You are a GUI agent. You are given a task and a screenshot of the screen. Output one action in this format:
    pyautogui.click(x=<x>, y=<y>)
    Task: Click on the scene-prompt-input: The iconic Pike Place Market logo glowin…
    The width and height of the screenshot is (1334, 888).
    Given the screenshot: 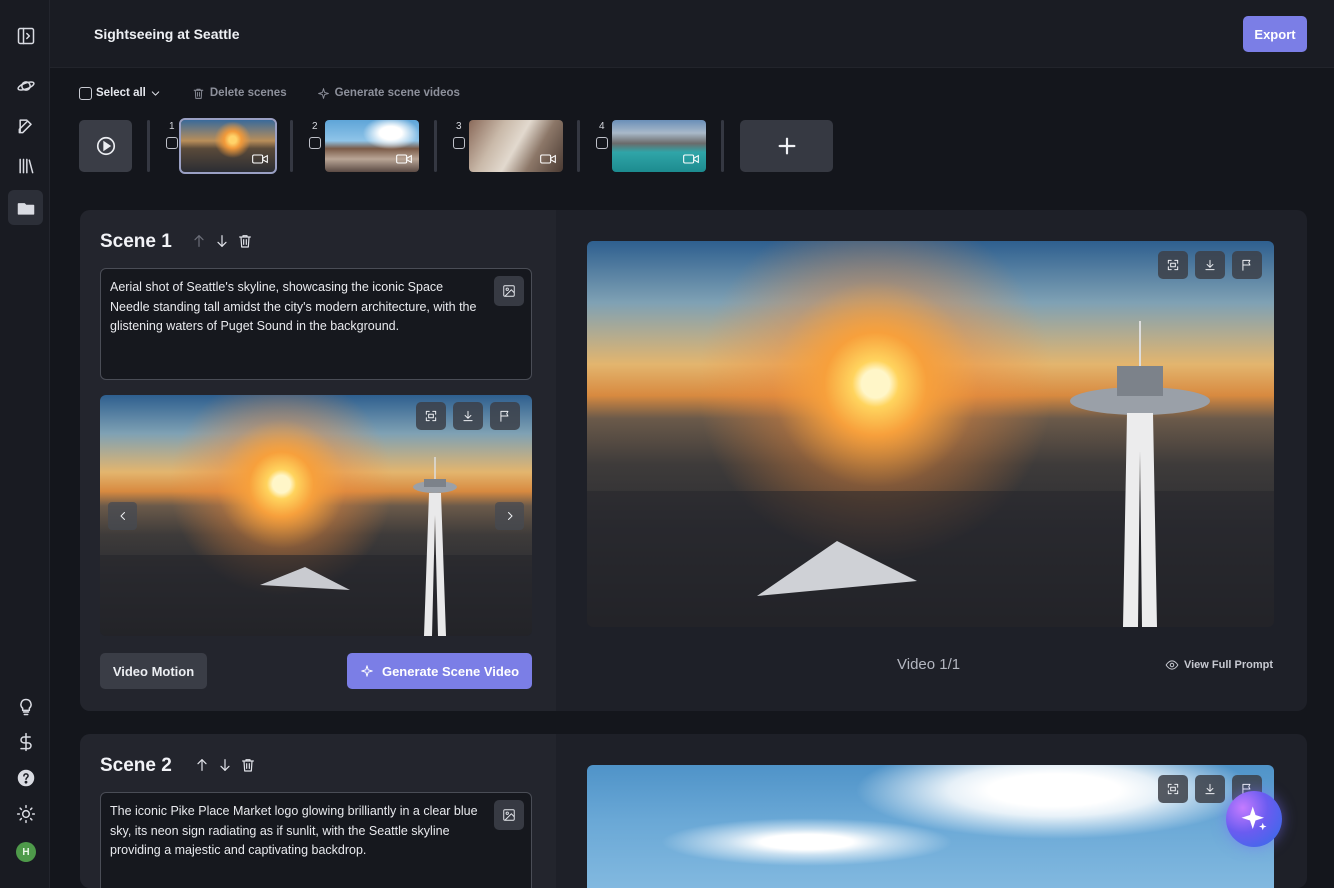 What is the action you would take?
    pyautogui.click(x=316, y=840)
    